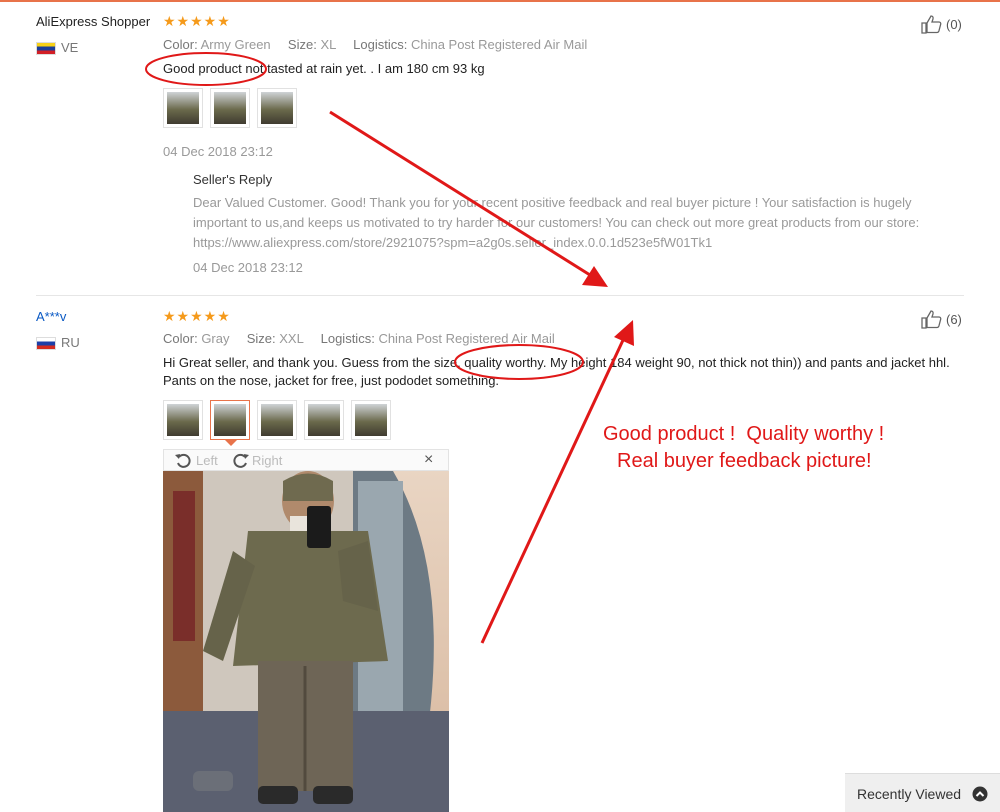 The width and height of the screenshot is (1000, 812). What do you see at coordinates (744, 434) in the screenshot?
I see `annotation-line-1: Good product ! Quality worthy !` at bounding box center [744, 434].